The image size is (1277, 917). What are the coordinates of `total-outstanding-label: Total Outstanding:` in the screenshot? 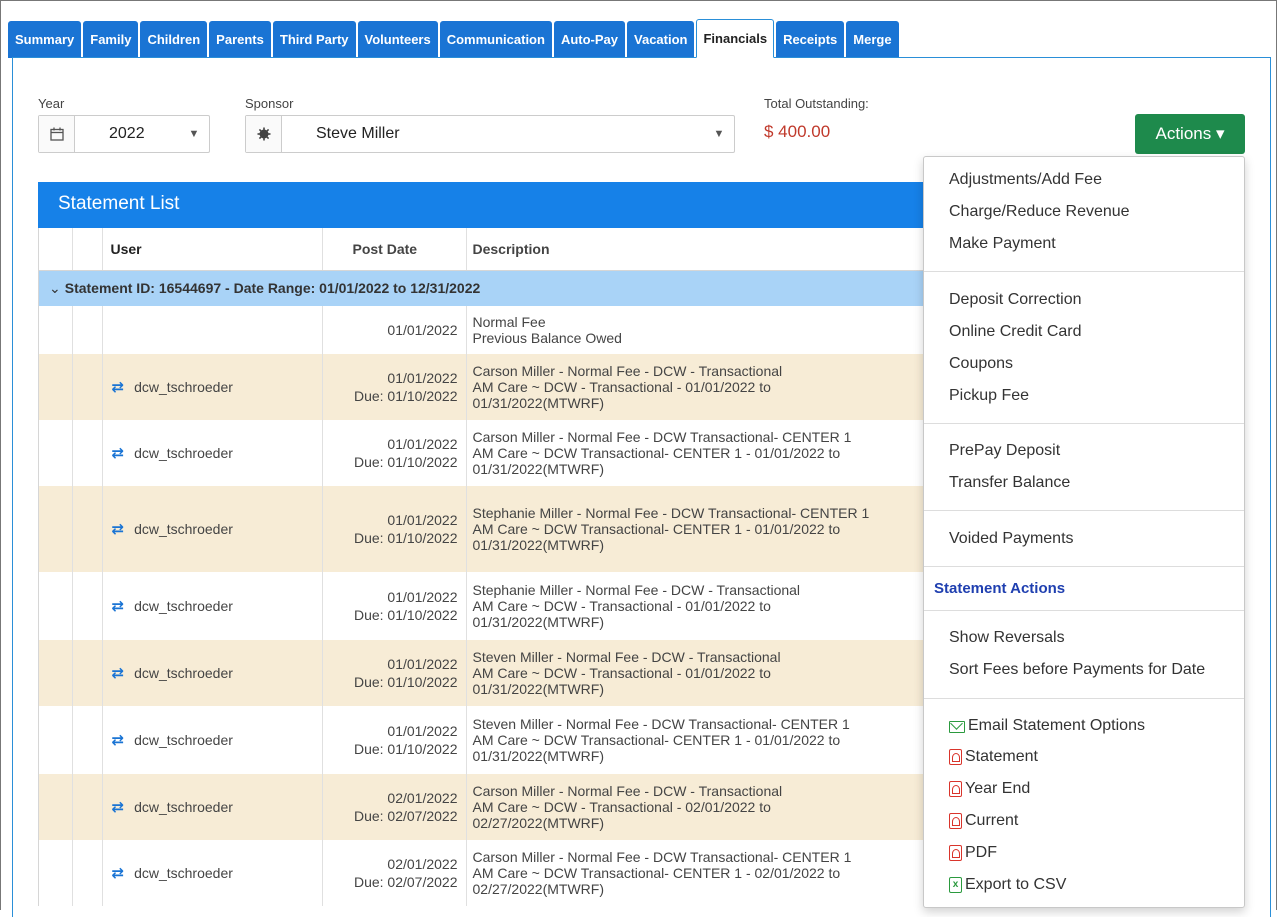 It's located at (816, 103).